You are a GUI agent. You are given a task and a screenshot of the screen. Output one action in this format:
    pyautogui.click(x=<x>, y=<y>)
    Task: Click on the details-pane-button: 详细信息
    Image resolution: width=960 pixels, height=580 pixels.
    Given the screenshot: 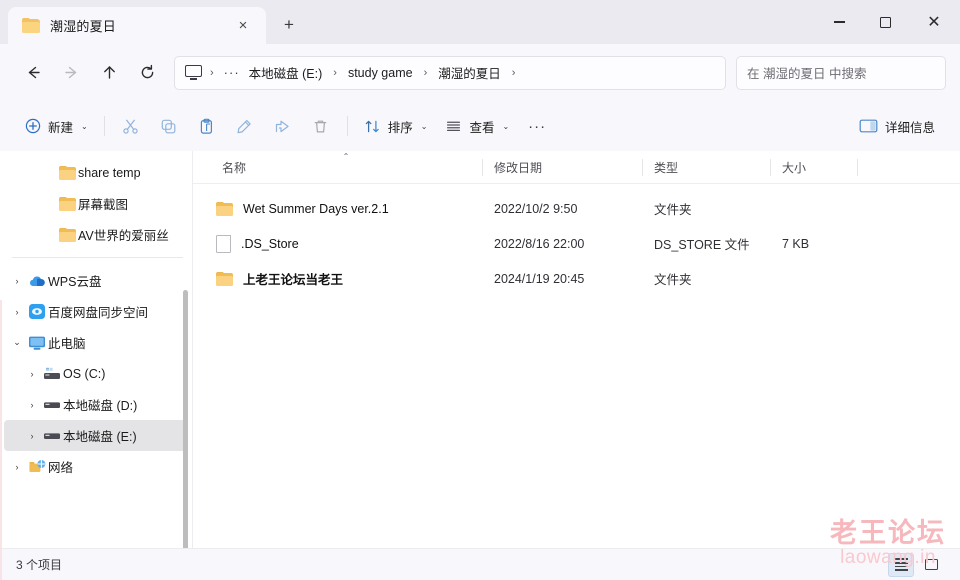 What is the action you would take?
    pyautogui.click(x=897, y=126)
    